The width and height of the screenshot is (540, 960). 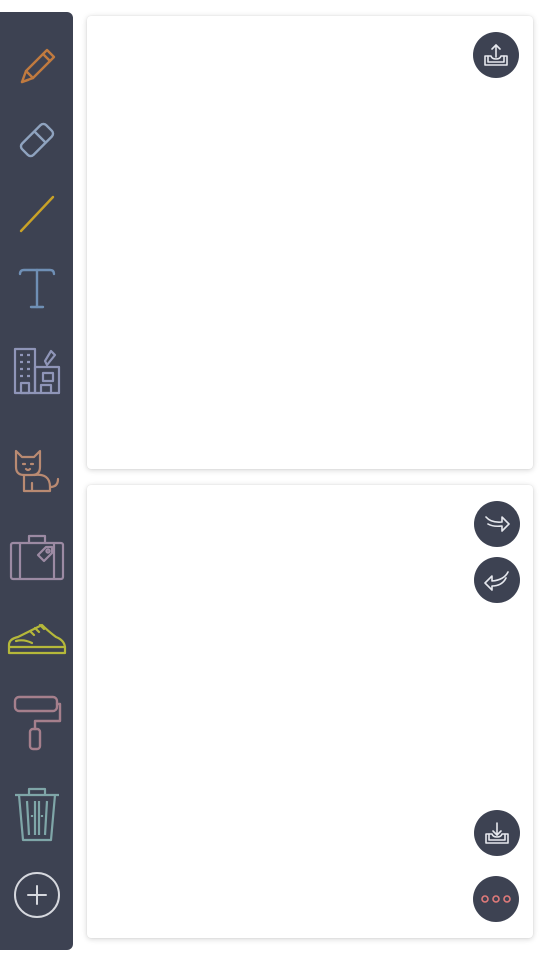 I want to click on buildings-tool, so click(x=36, y=371).